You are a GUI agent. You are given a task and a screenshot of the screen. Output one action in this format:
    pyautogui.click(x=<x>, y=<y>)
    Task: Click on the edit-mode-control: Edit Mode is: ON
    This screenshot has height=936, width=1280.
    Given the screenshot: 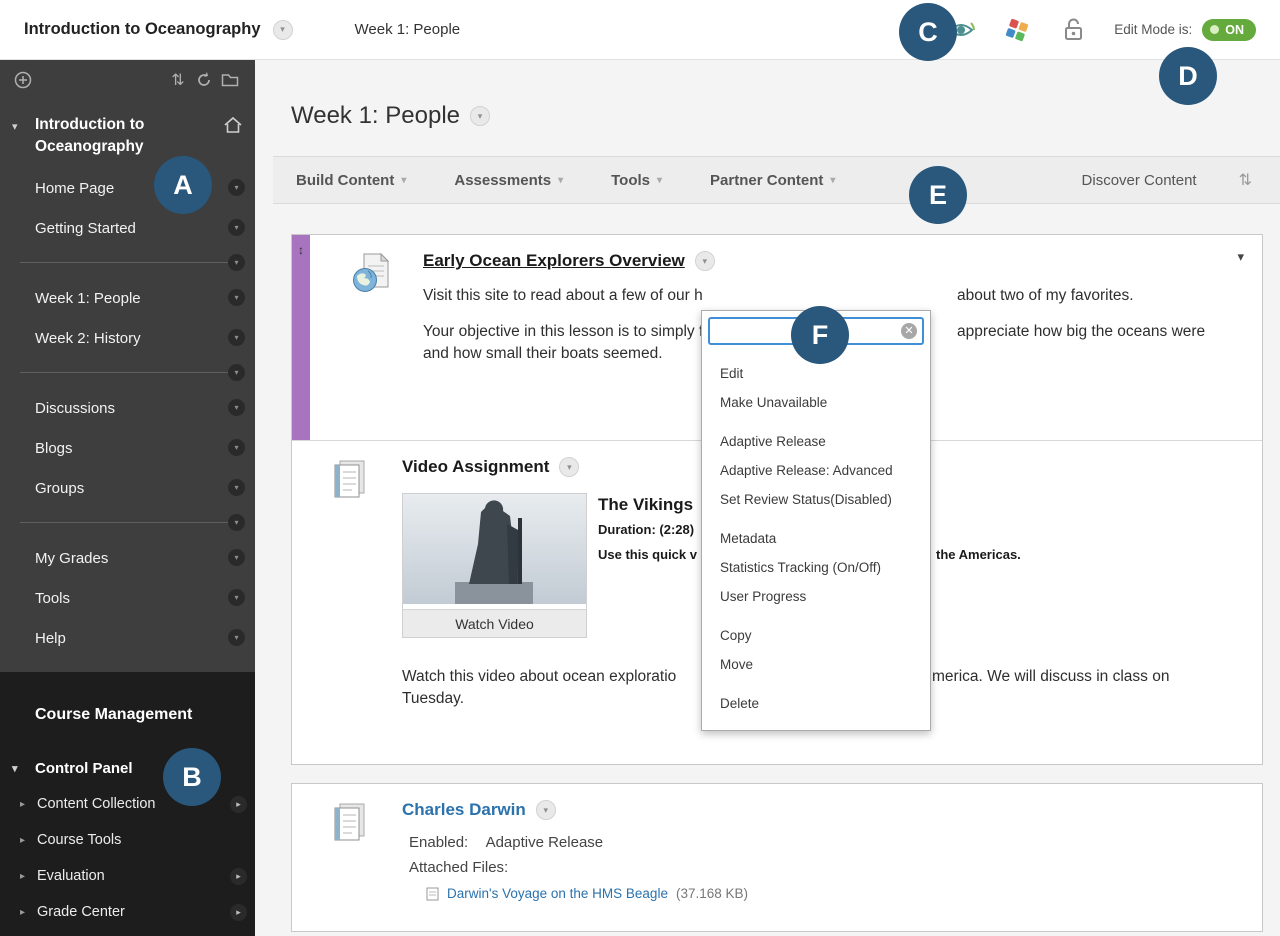 What is the action you would take?
    pyautogui.click(x=1185, y=29)
    